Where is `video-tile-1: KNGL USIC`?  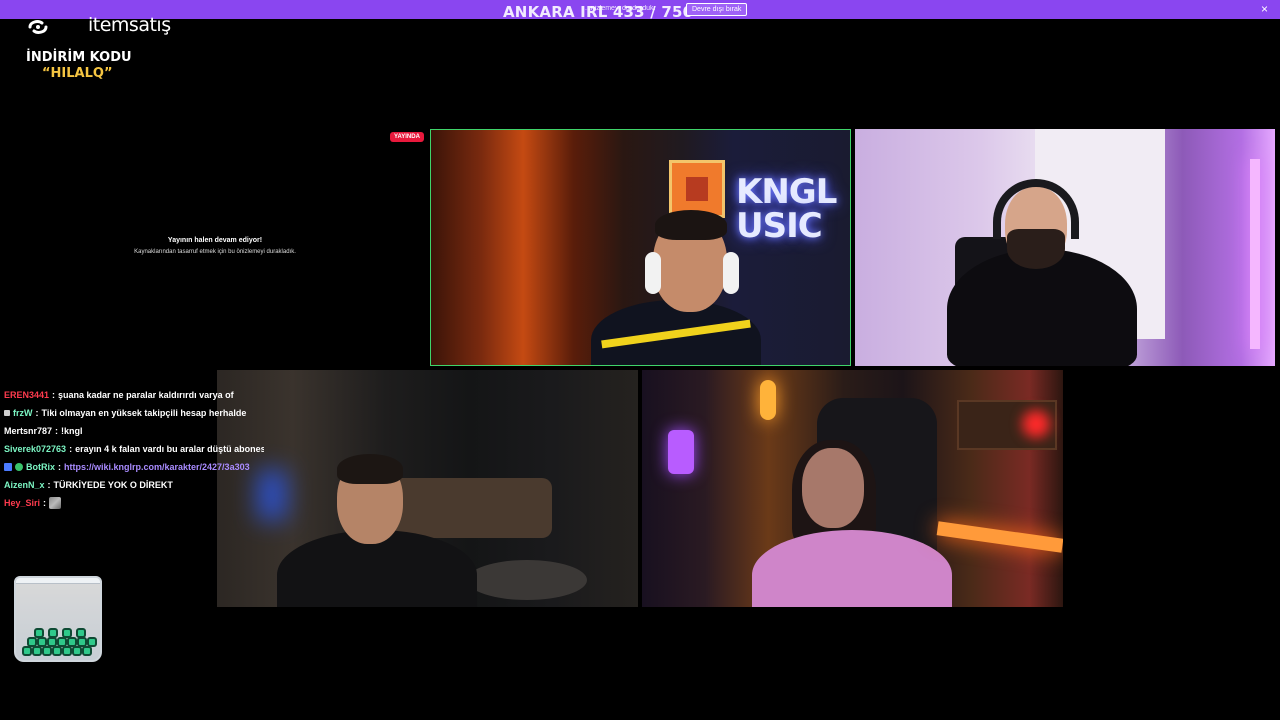
video-tile-1: KNGL USIC is located at coordinates (640, 247).